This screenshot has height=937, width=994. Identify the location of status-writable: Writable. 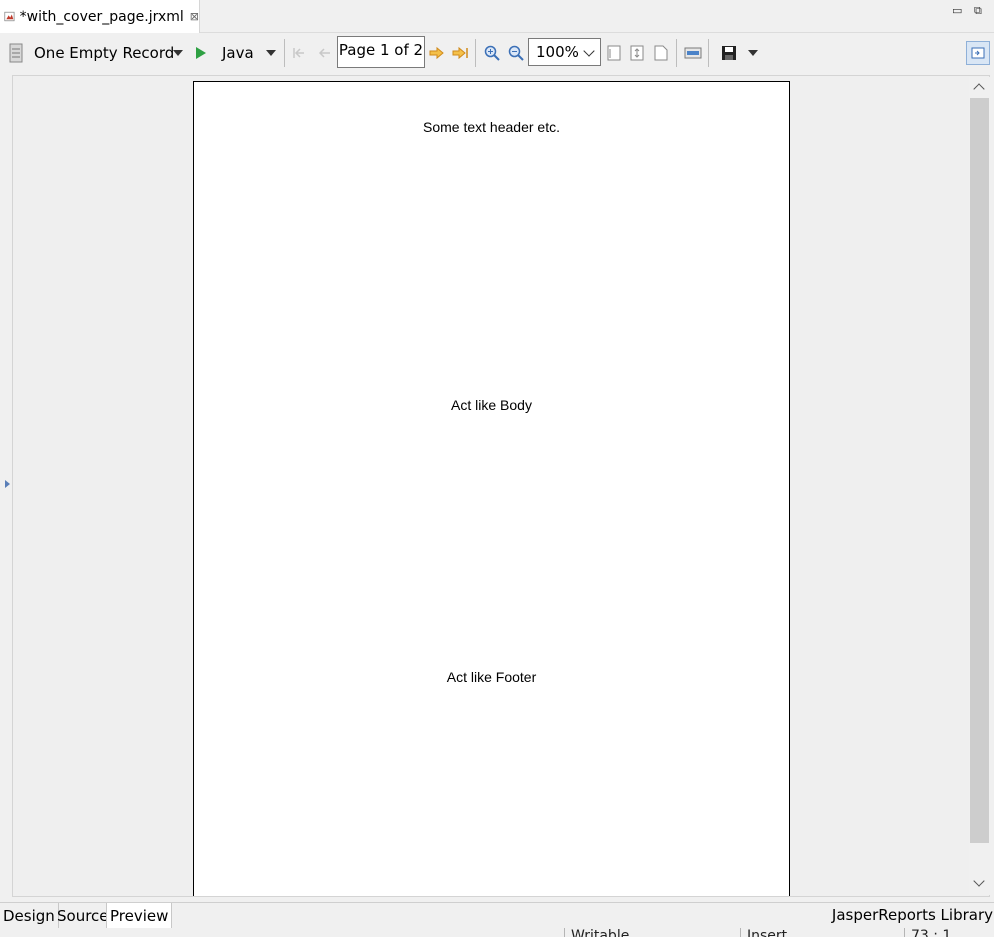
(652, 932).